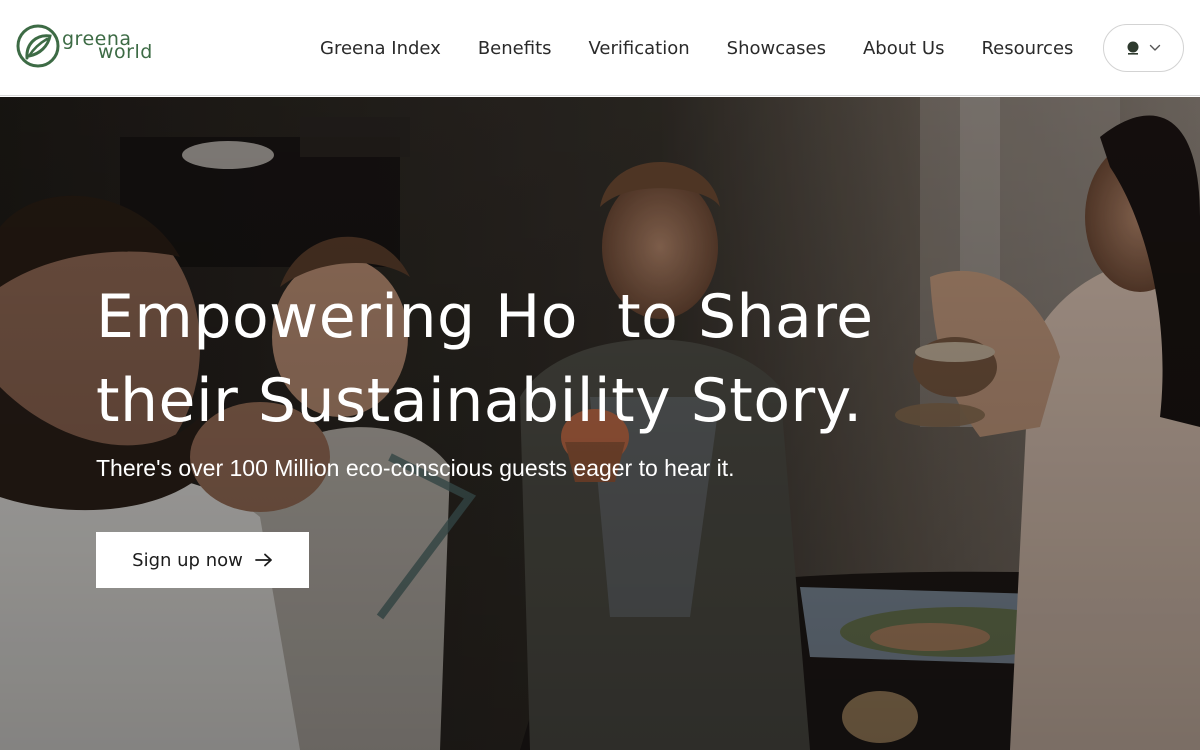 Image resolution: width=1200 pixels, height=750 pixels. I want to click on arrow-right-icon, so click(263, 560).